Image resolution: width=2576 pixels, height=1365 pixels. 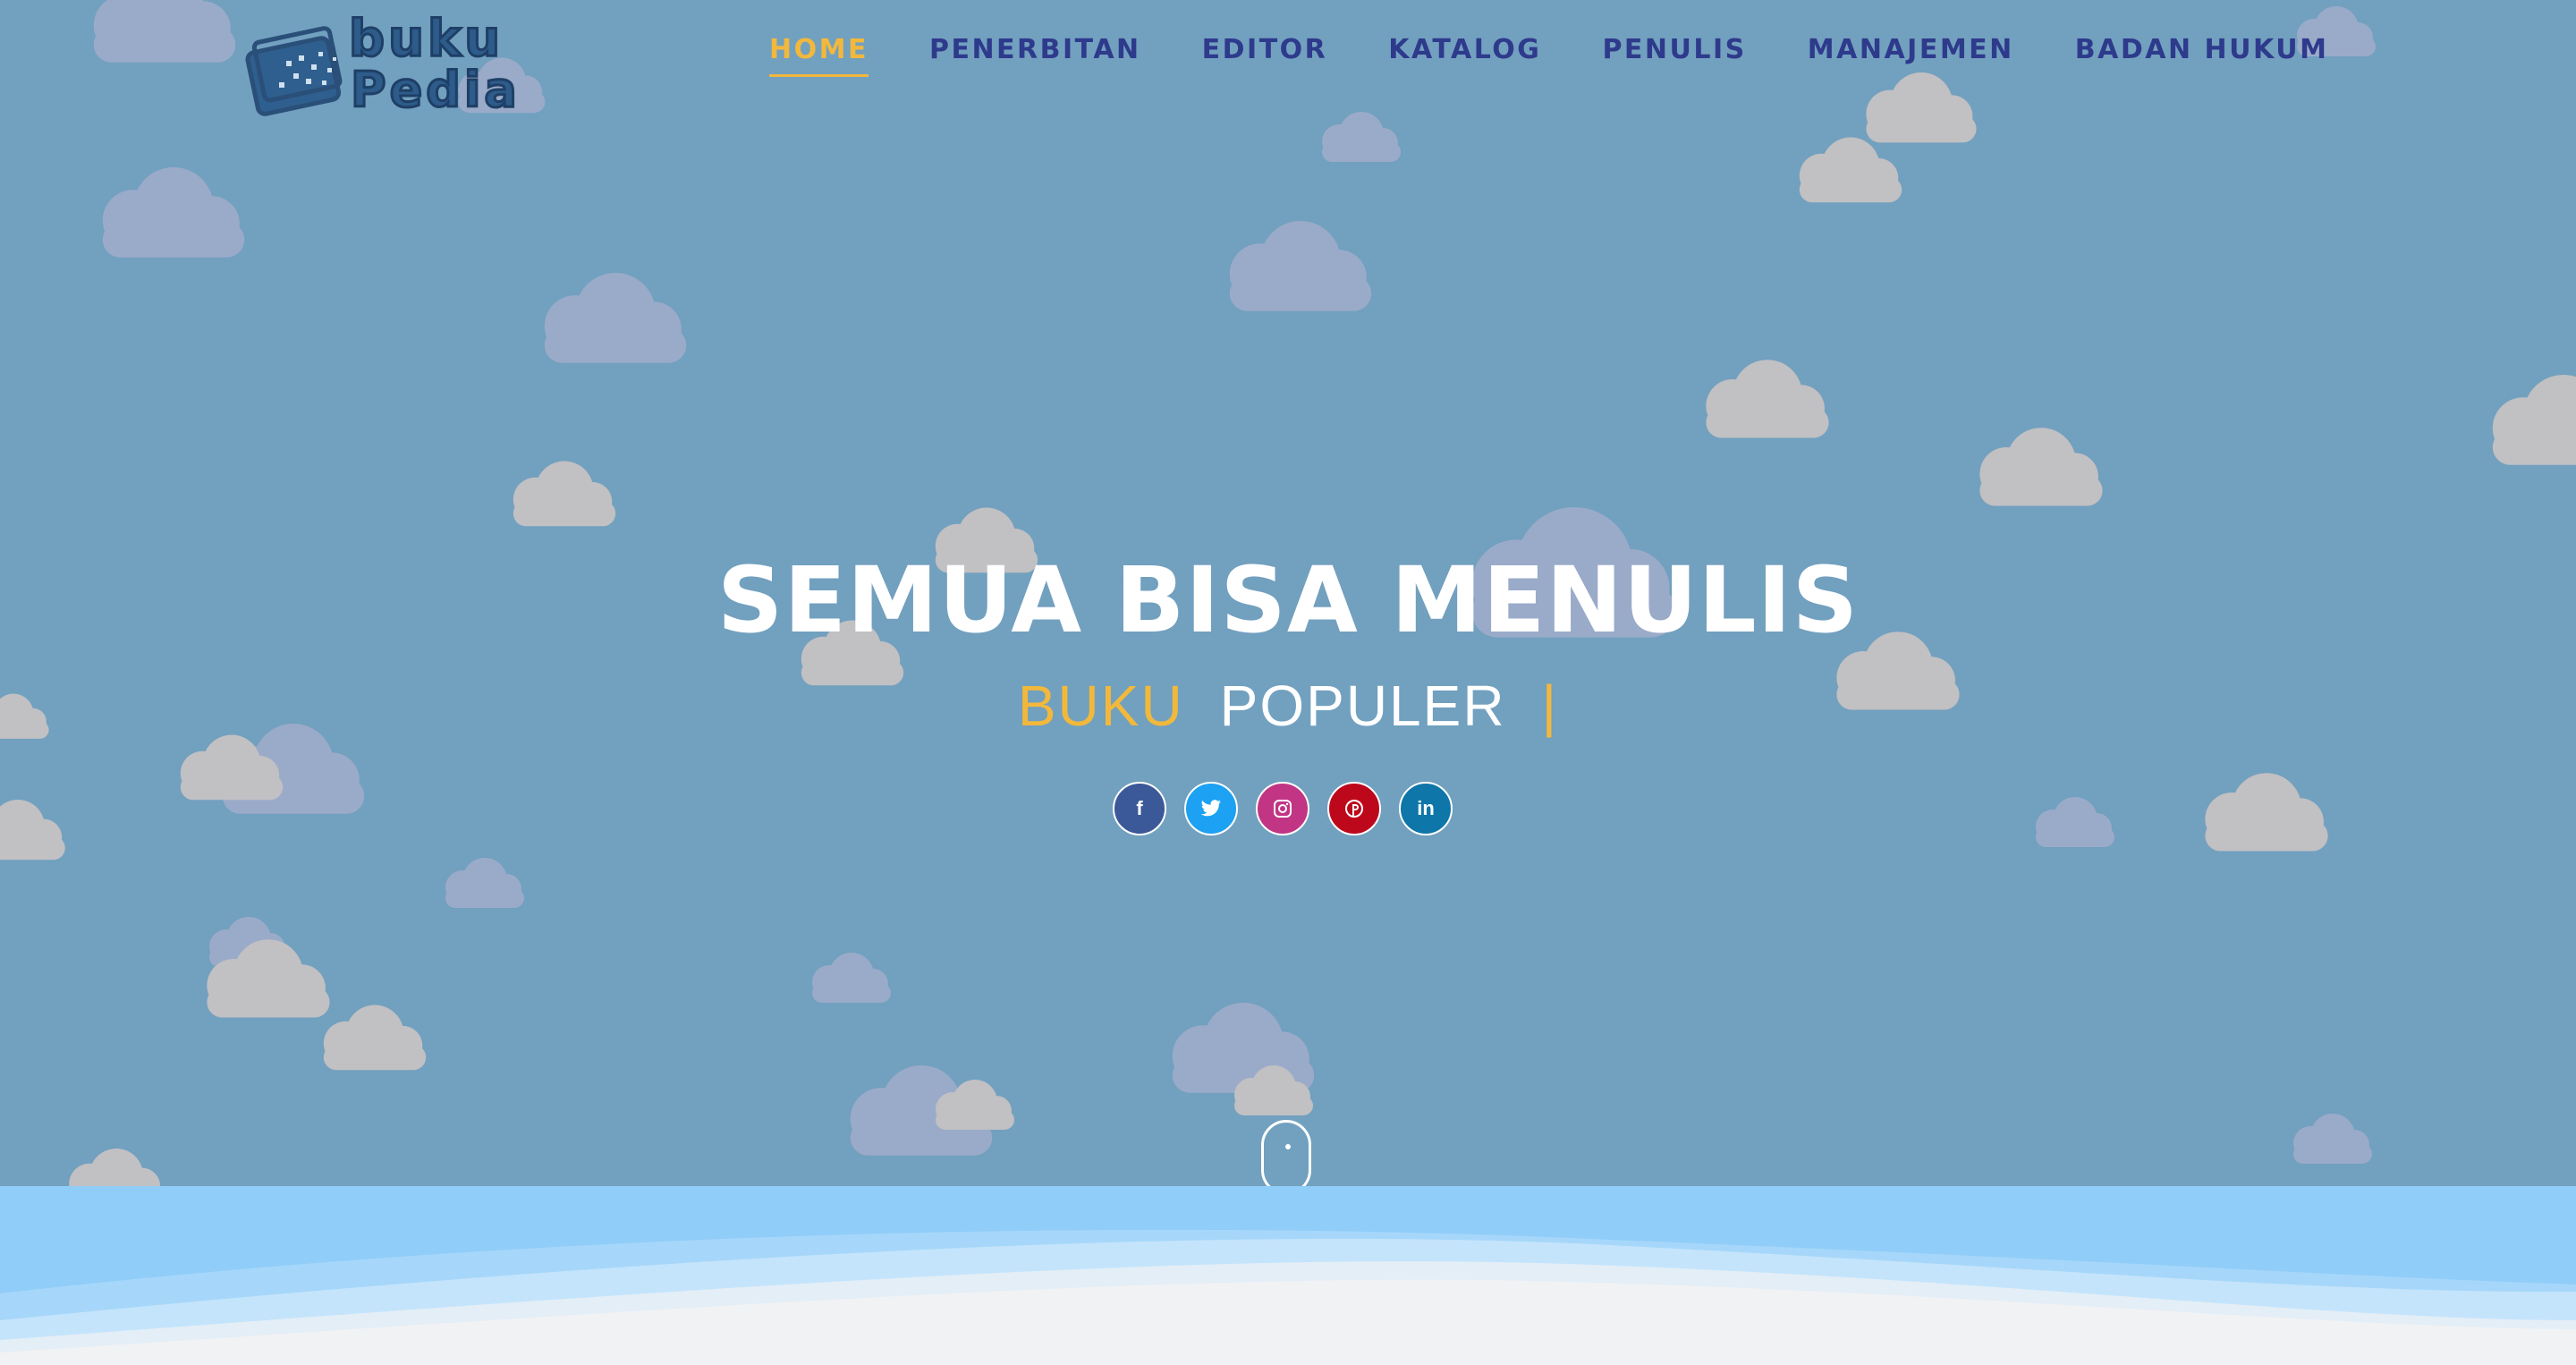 I want to click on pinterest-button, so click(x=1354, y=808).